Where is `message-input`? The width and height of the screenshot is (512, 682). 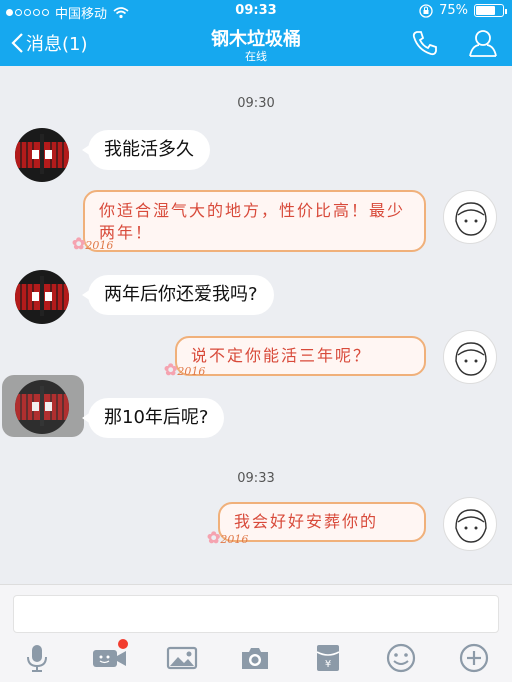 message-input is located at coordinates (256, 614).